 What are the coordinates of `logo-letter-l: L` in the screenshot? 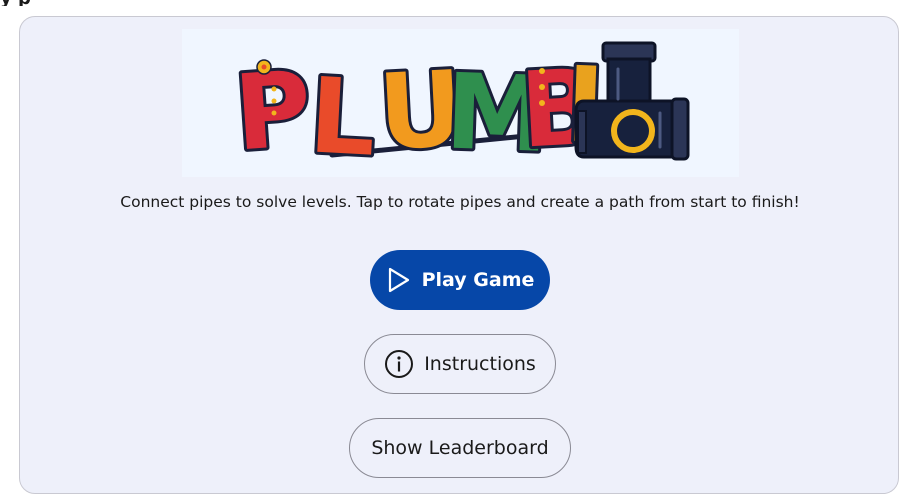 It's located at (342, 115).